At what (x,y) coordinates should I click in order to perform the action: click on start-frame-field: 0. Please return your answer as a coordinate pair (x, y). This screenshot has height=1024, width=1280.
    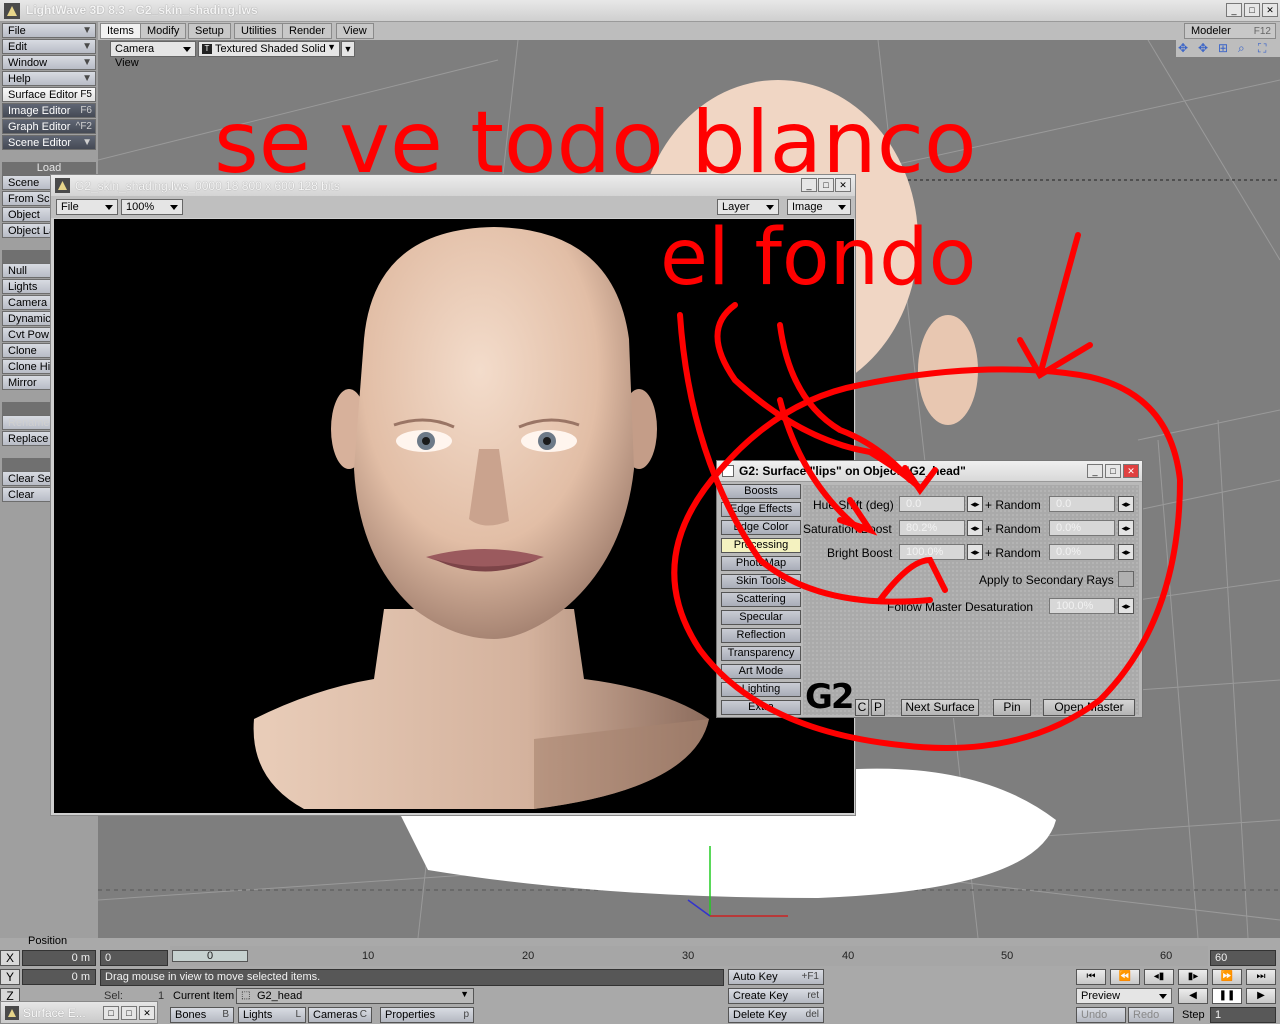
    Looking at the image, I should click on (134, 958).